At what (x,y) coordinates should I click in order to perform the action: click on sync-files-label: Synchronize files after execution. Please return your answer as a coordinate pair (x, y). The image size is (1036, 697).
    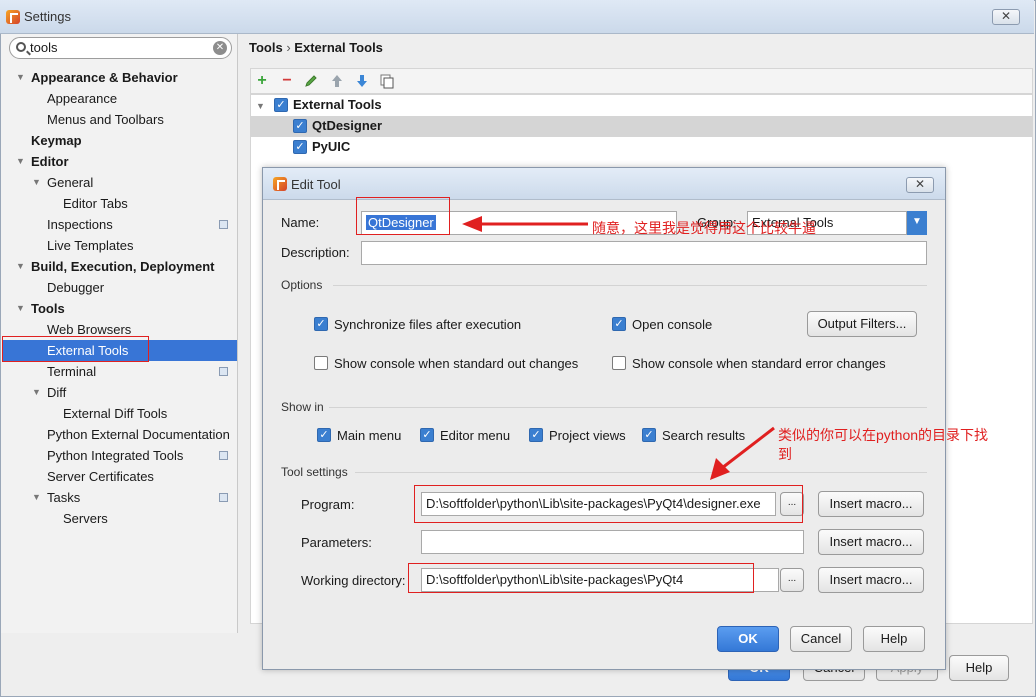
    Looking at the image, I should click on (427, 324).